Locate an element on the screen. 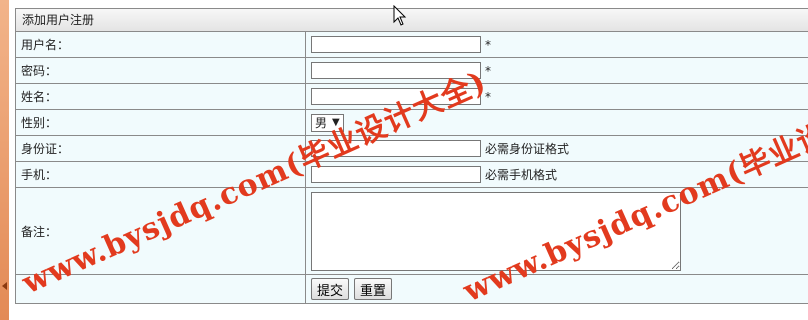 The width and height of the screenshot is (808, 320). row-phone: 手机： 必需手机格式 is located at coordinates (412, 175).